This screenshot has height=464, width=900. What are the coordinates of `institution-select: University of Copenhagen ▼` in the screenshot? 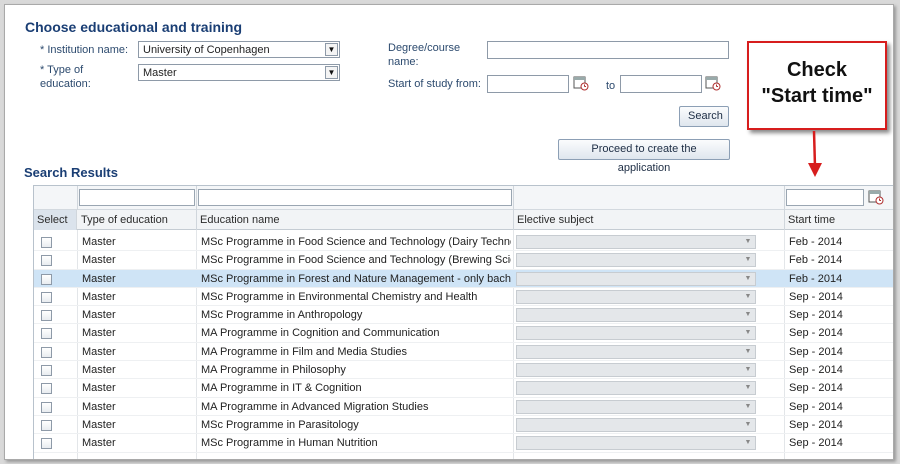 It's located at (239, 49).